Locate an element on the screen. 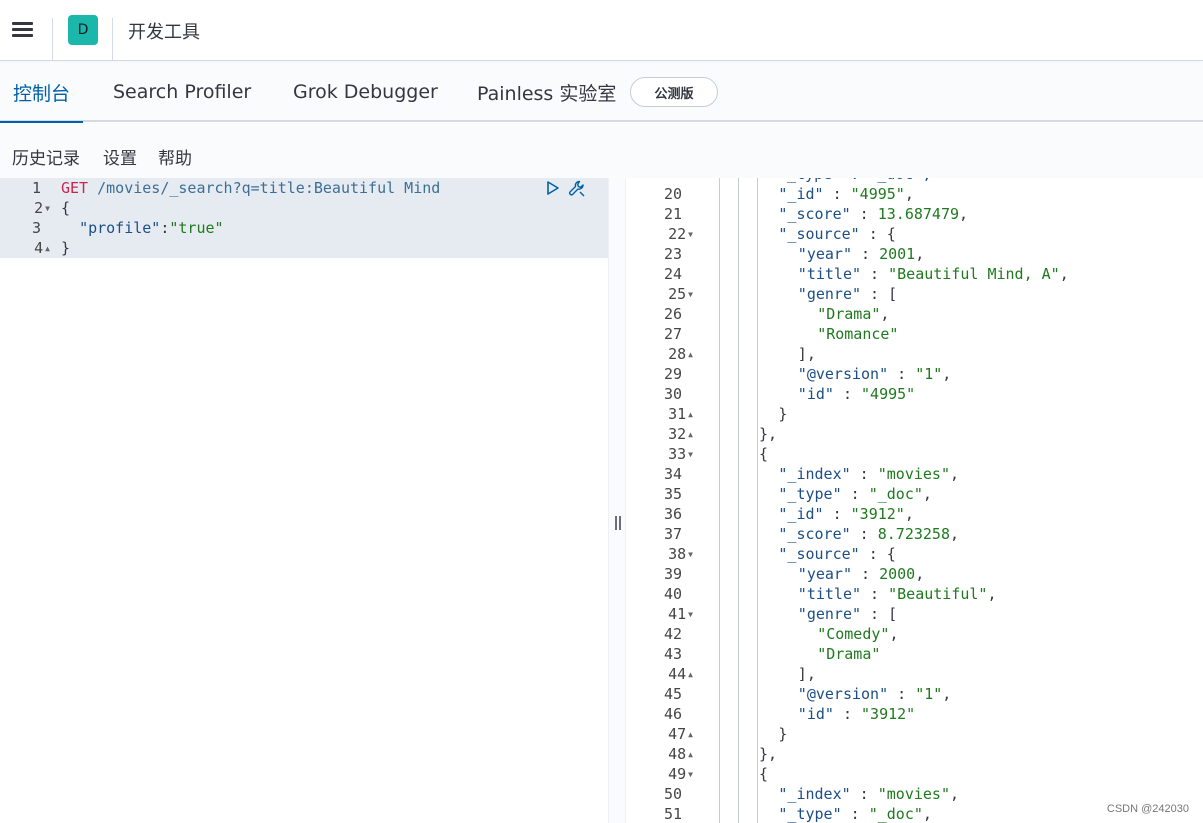 The width and height of the screenshot is (1203, 823). line-number: 50 is located at coordinates (672, 794).